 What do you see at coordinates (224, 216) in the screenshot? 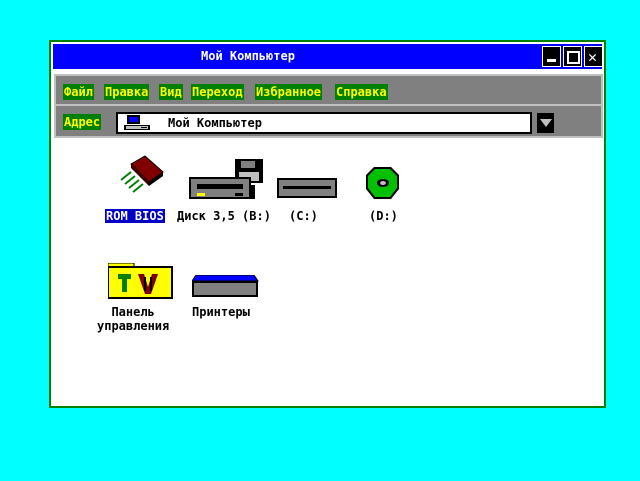
I see `floppy-drive-label: Диск 3,5 (B:)` at bounding box center [224, 216].